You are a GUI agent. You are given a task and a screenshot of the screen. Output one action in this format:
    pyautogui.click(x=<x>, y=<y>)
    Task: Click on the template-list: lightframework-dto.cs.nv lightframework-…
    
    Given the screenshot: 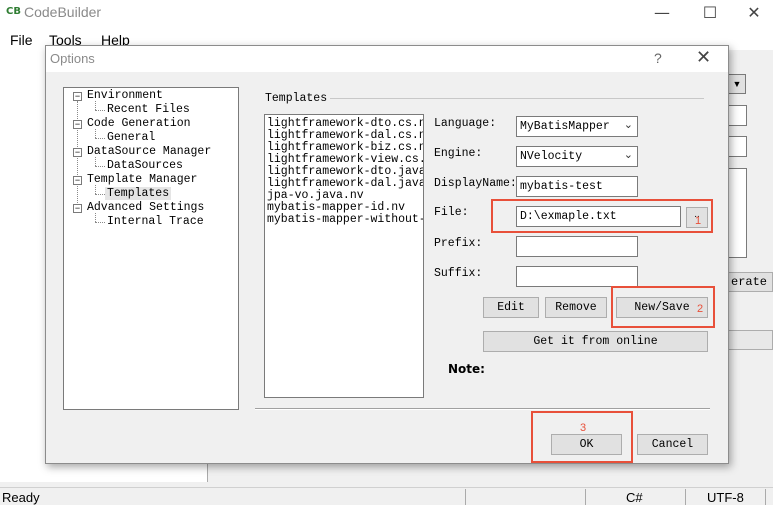 What is the action you would take?
    pyautogui.click(x=344, y=256)
    